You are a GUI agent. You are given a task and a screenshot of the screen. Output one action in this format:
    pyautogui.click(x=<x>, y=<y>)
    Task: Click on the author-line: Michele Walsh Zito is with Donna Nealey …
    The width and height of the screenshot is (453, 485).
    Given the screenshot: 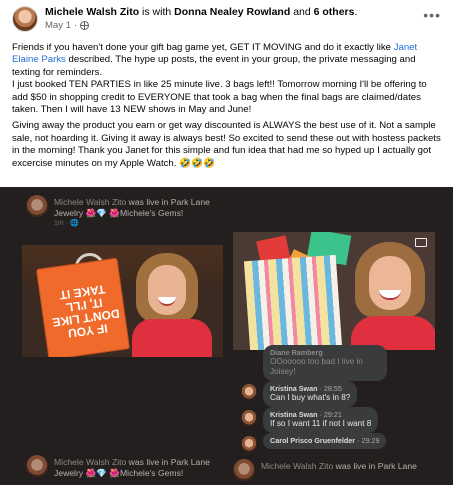 What is the action you would take?
    pyautogui.click(x=201, y=12)
    